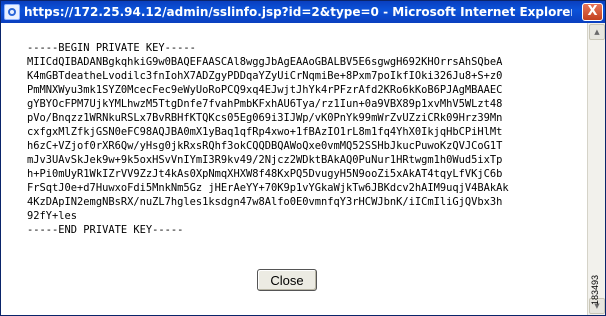 Image resolution: width=606 pixels, height=316 pixels. Describe the element at coordinates (595, 289) in the screenshot. I see `figure-id-label: 183493` at that location.